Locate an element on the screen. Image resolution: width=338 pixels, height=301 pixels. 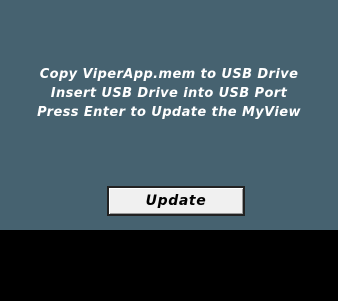
update-button: Update is located at coordinates (176, 201).